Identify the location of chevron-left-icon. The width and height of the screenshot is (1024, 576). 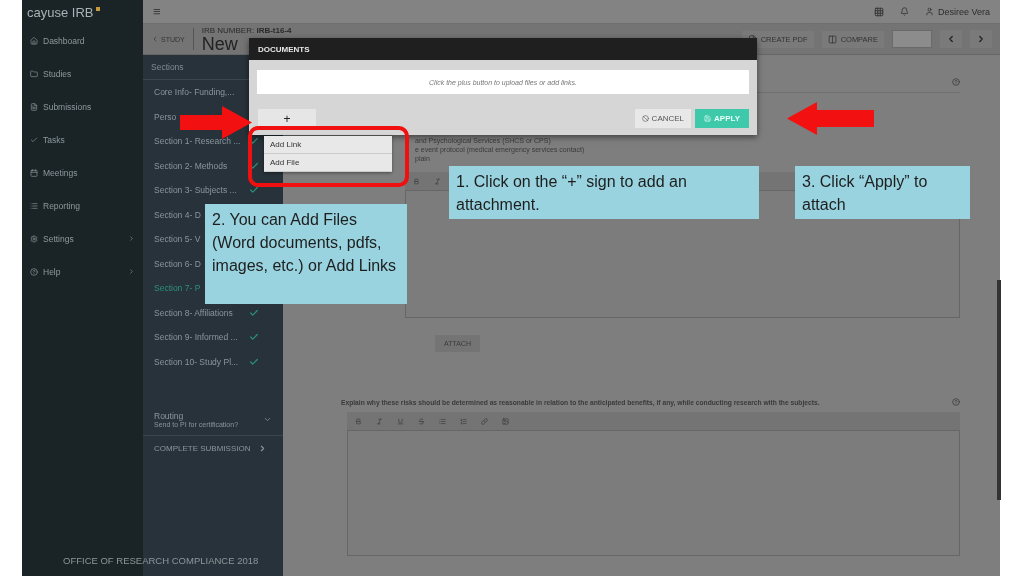
(951, 39).